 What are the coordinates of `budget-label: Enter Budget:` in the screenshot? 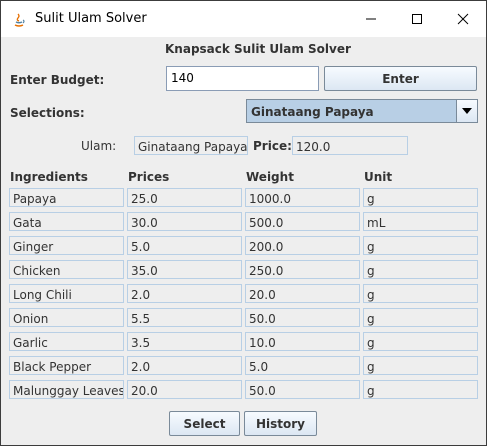 It's located at (57, 80).